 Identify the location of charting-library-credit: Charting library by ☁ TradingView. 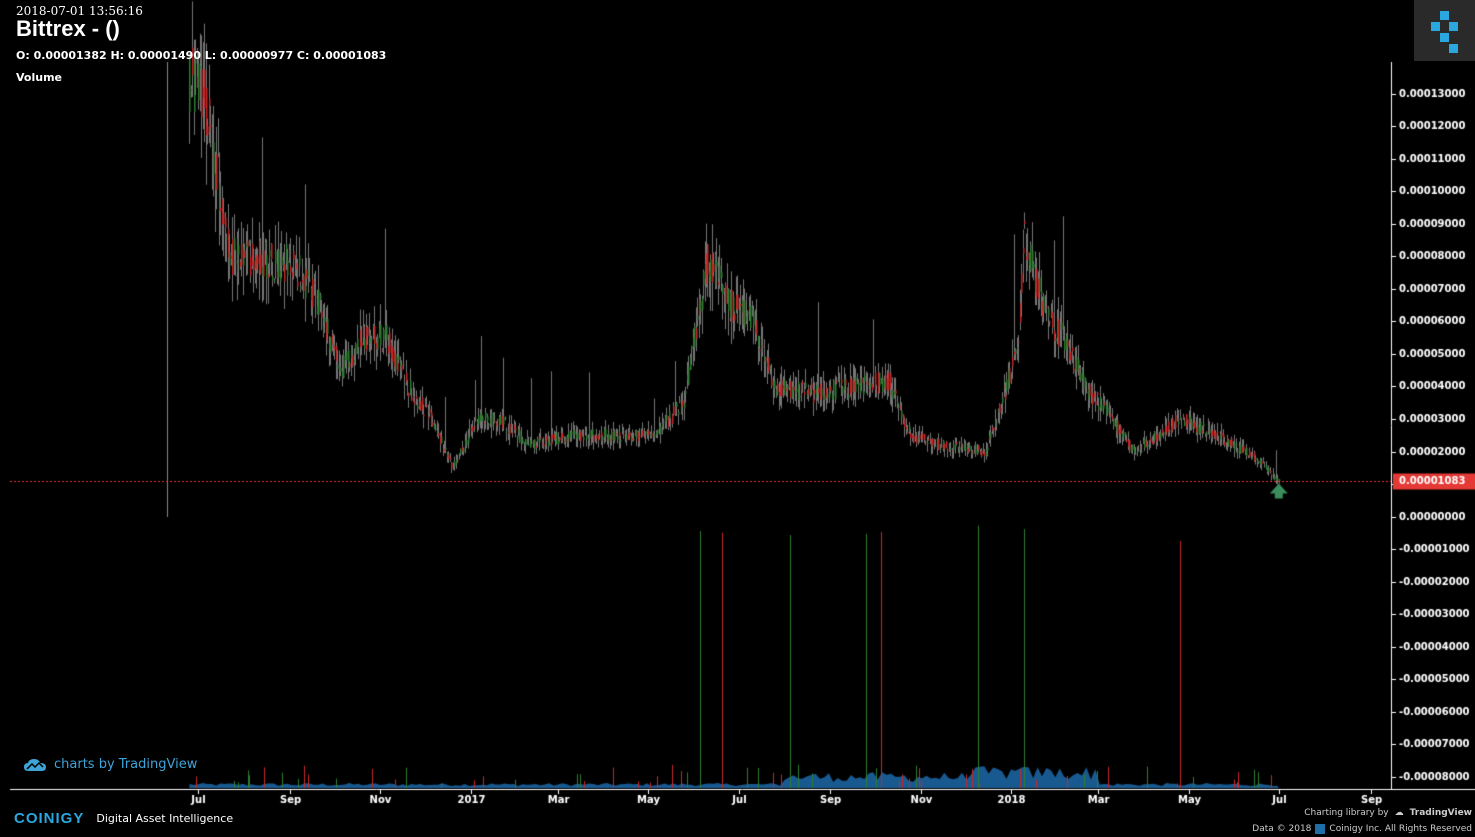
(1388, 813).